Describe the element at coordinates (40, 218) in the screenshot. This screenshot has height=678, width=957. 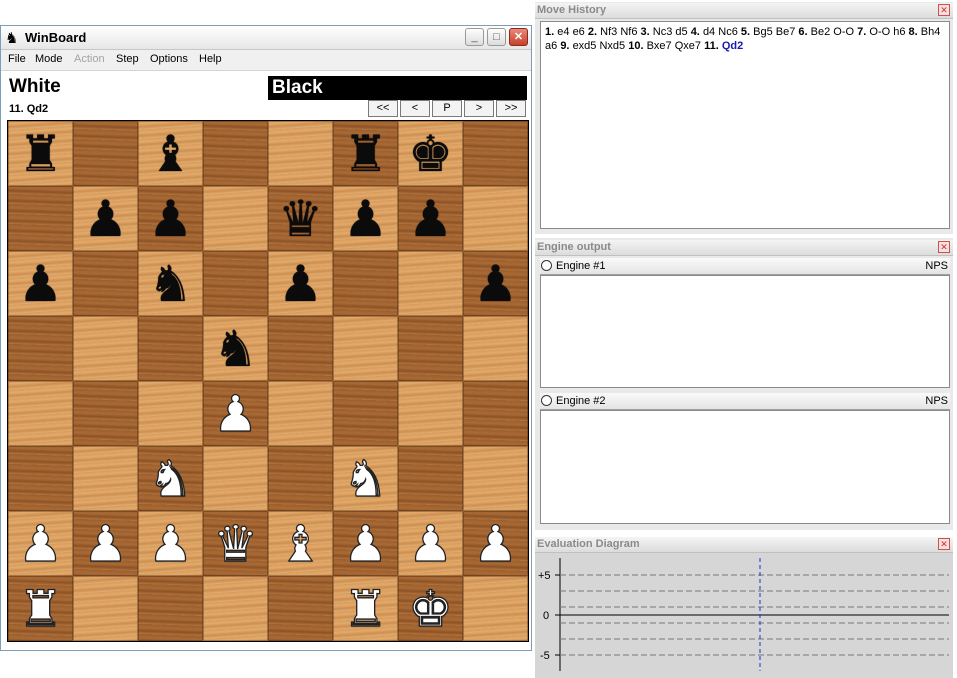
I see `square-a7` at that location.